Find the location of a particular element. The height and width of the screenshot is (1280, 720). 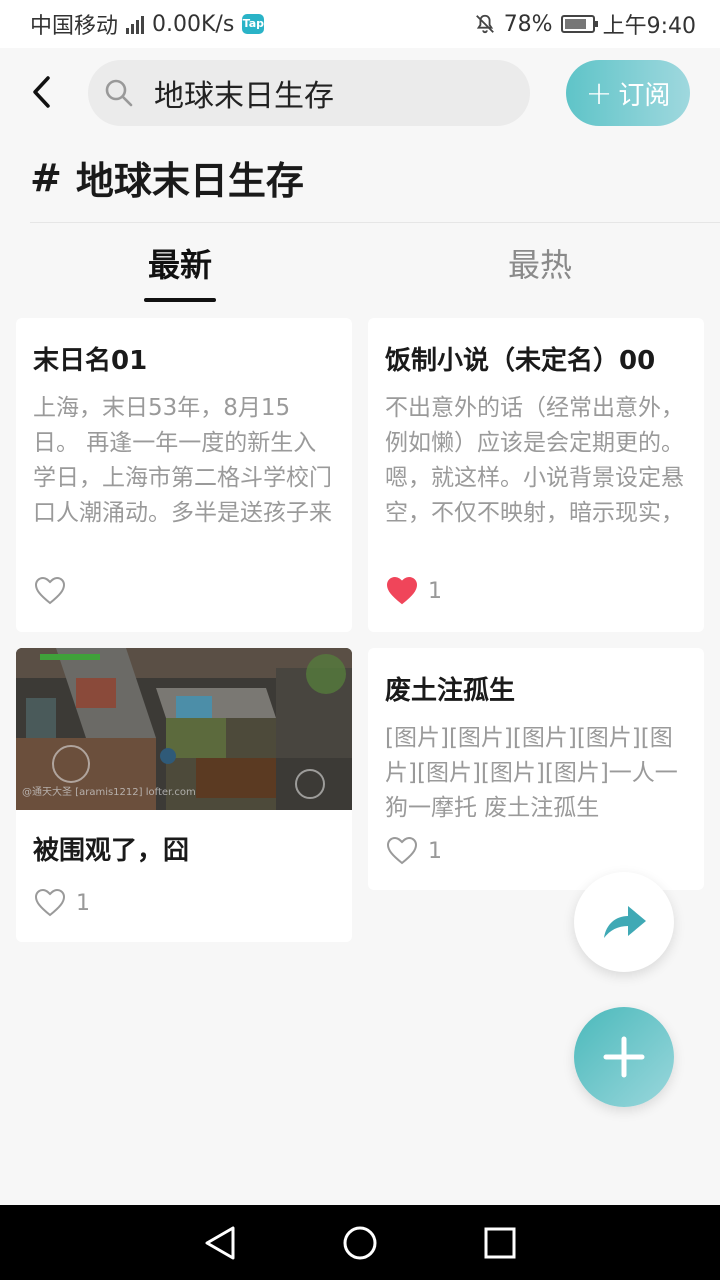

nav-back-icon is located at coordinates (220, 1242).